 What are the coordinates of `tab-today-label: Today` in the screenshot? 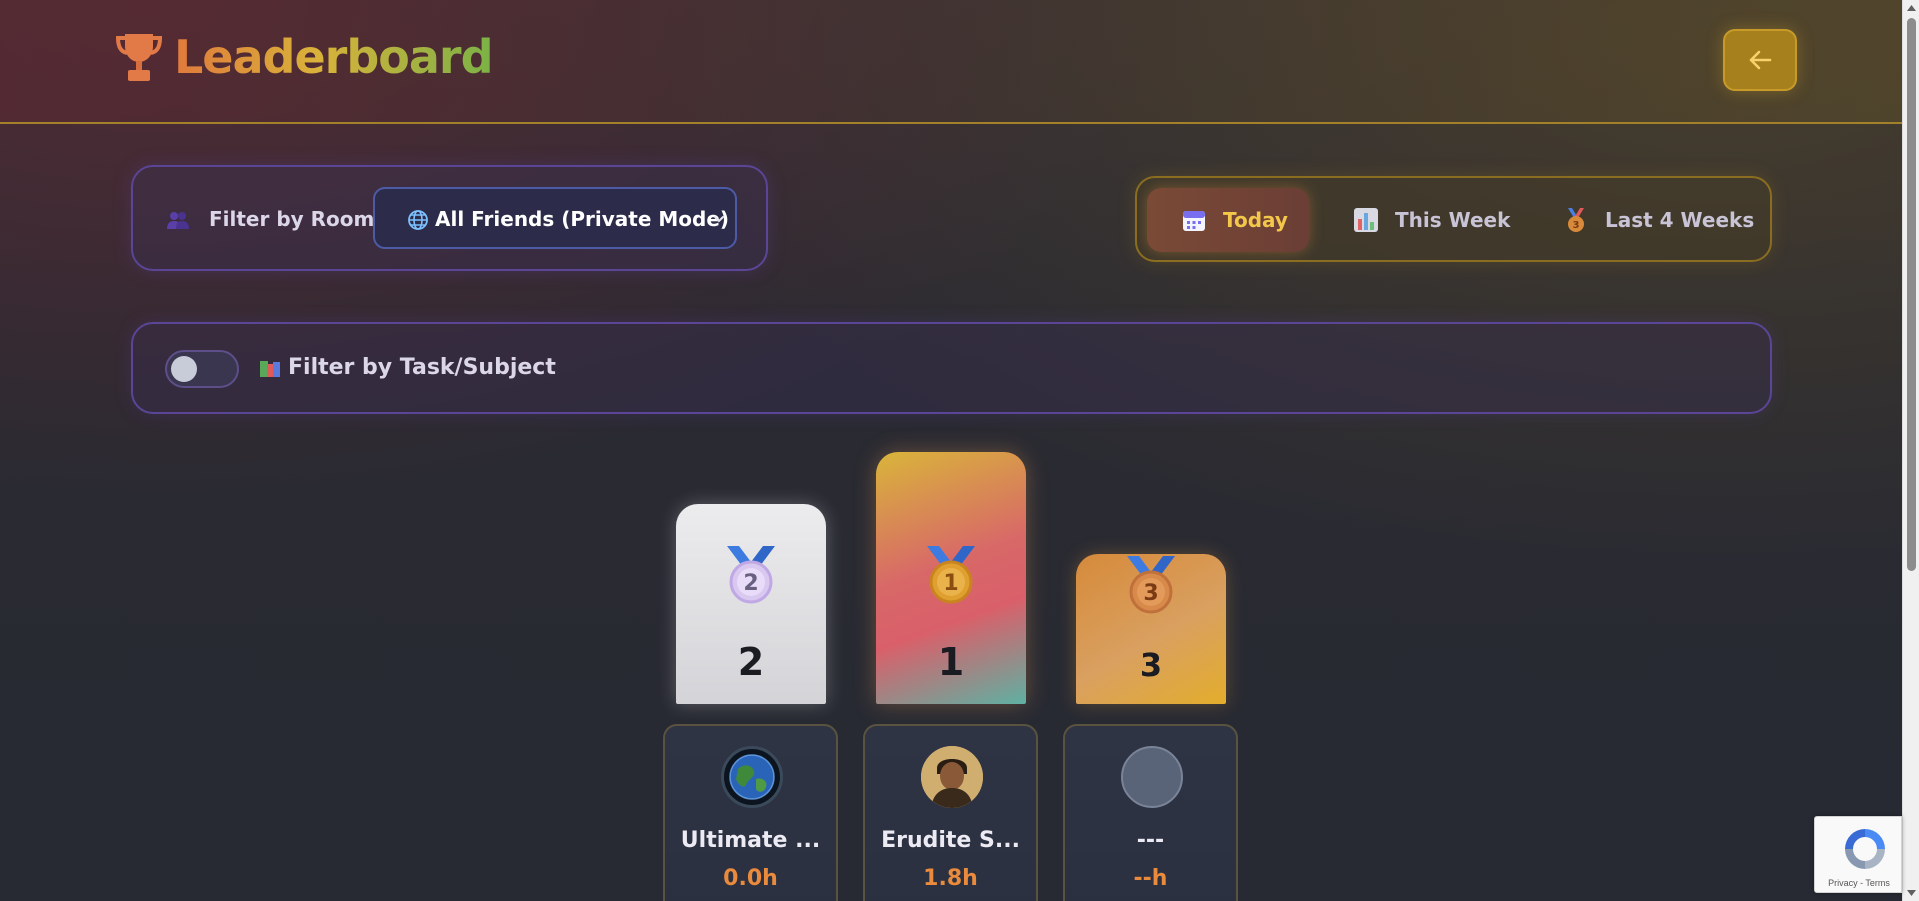 It's located at (1255, 220).